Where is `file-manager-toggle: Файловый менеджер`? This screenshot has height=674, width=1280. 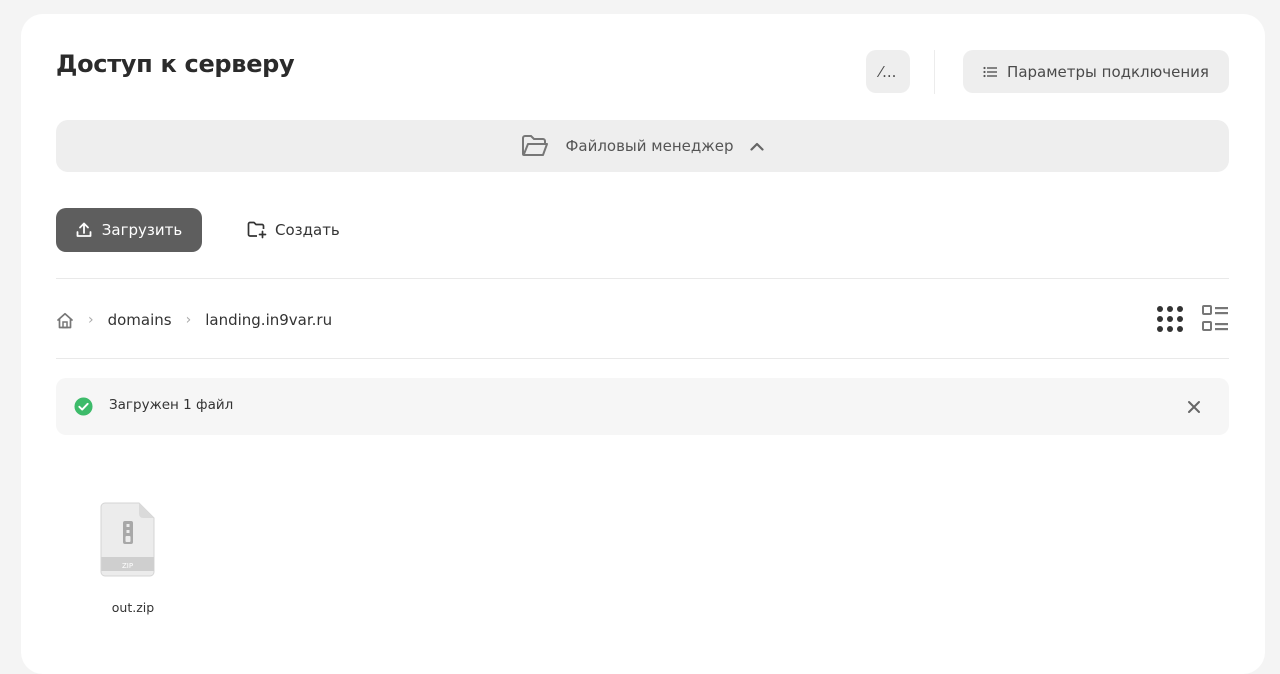
file-manager-toggle: Файловый менеджер is located at coordinates (642, 146).